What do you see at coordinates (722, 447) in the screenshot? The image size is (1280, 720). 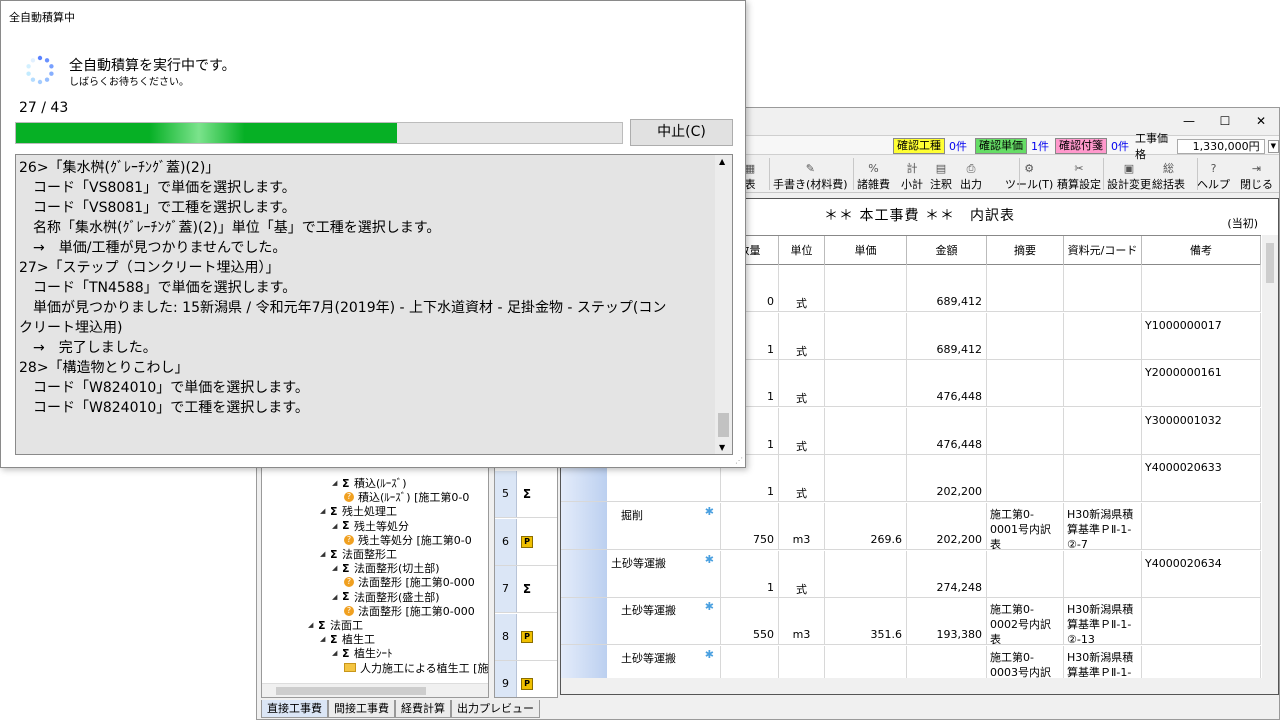 I see `scroll-down-icon: ▼` at bounding box center [722, 447].